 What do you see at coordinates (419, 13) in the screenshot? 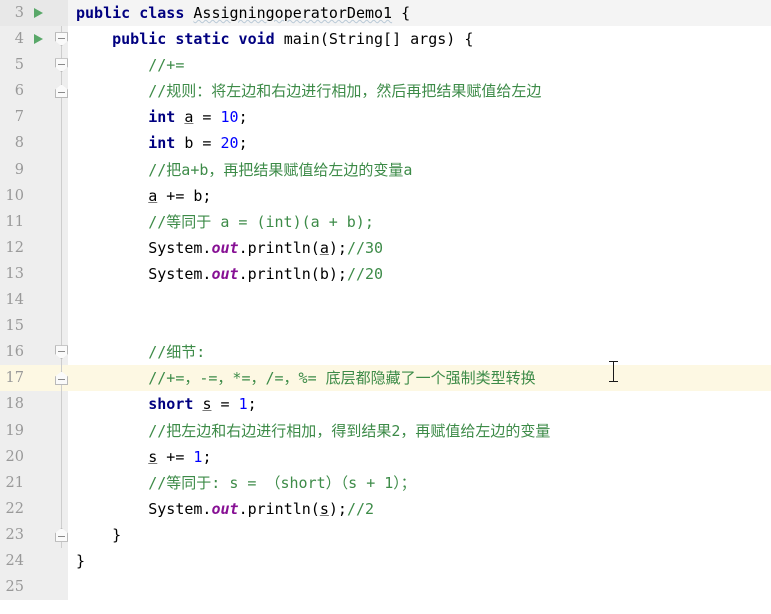
I see `code-text-line-3: public class AssigningoperatorDemo1 {` at bounding box center [419, 13].